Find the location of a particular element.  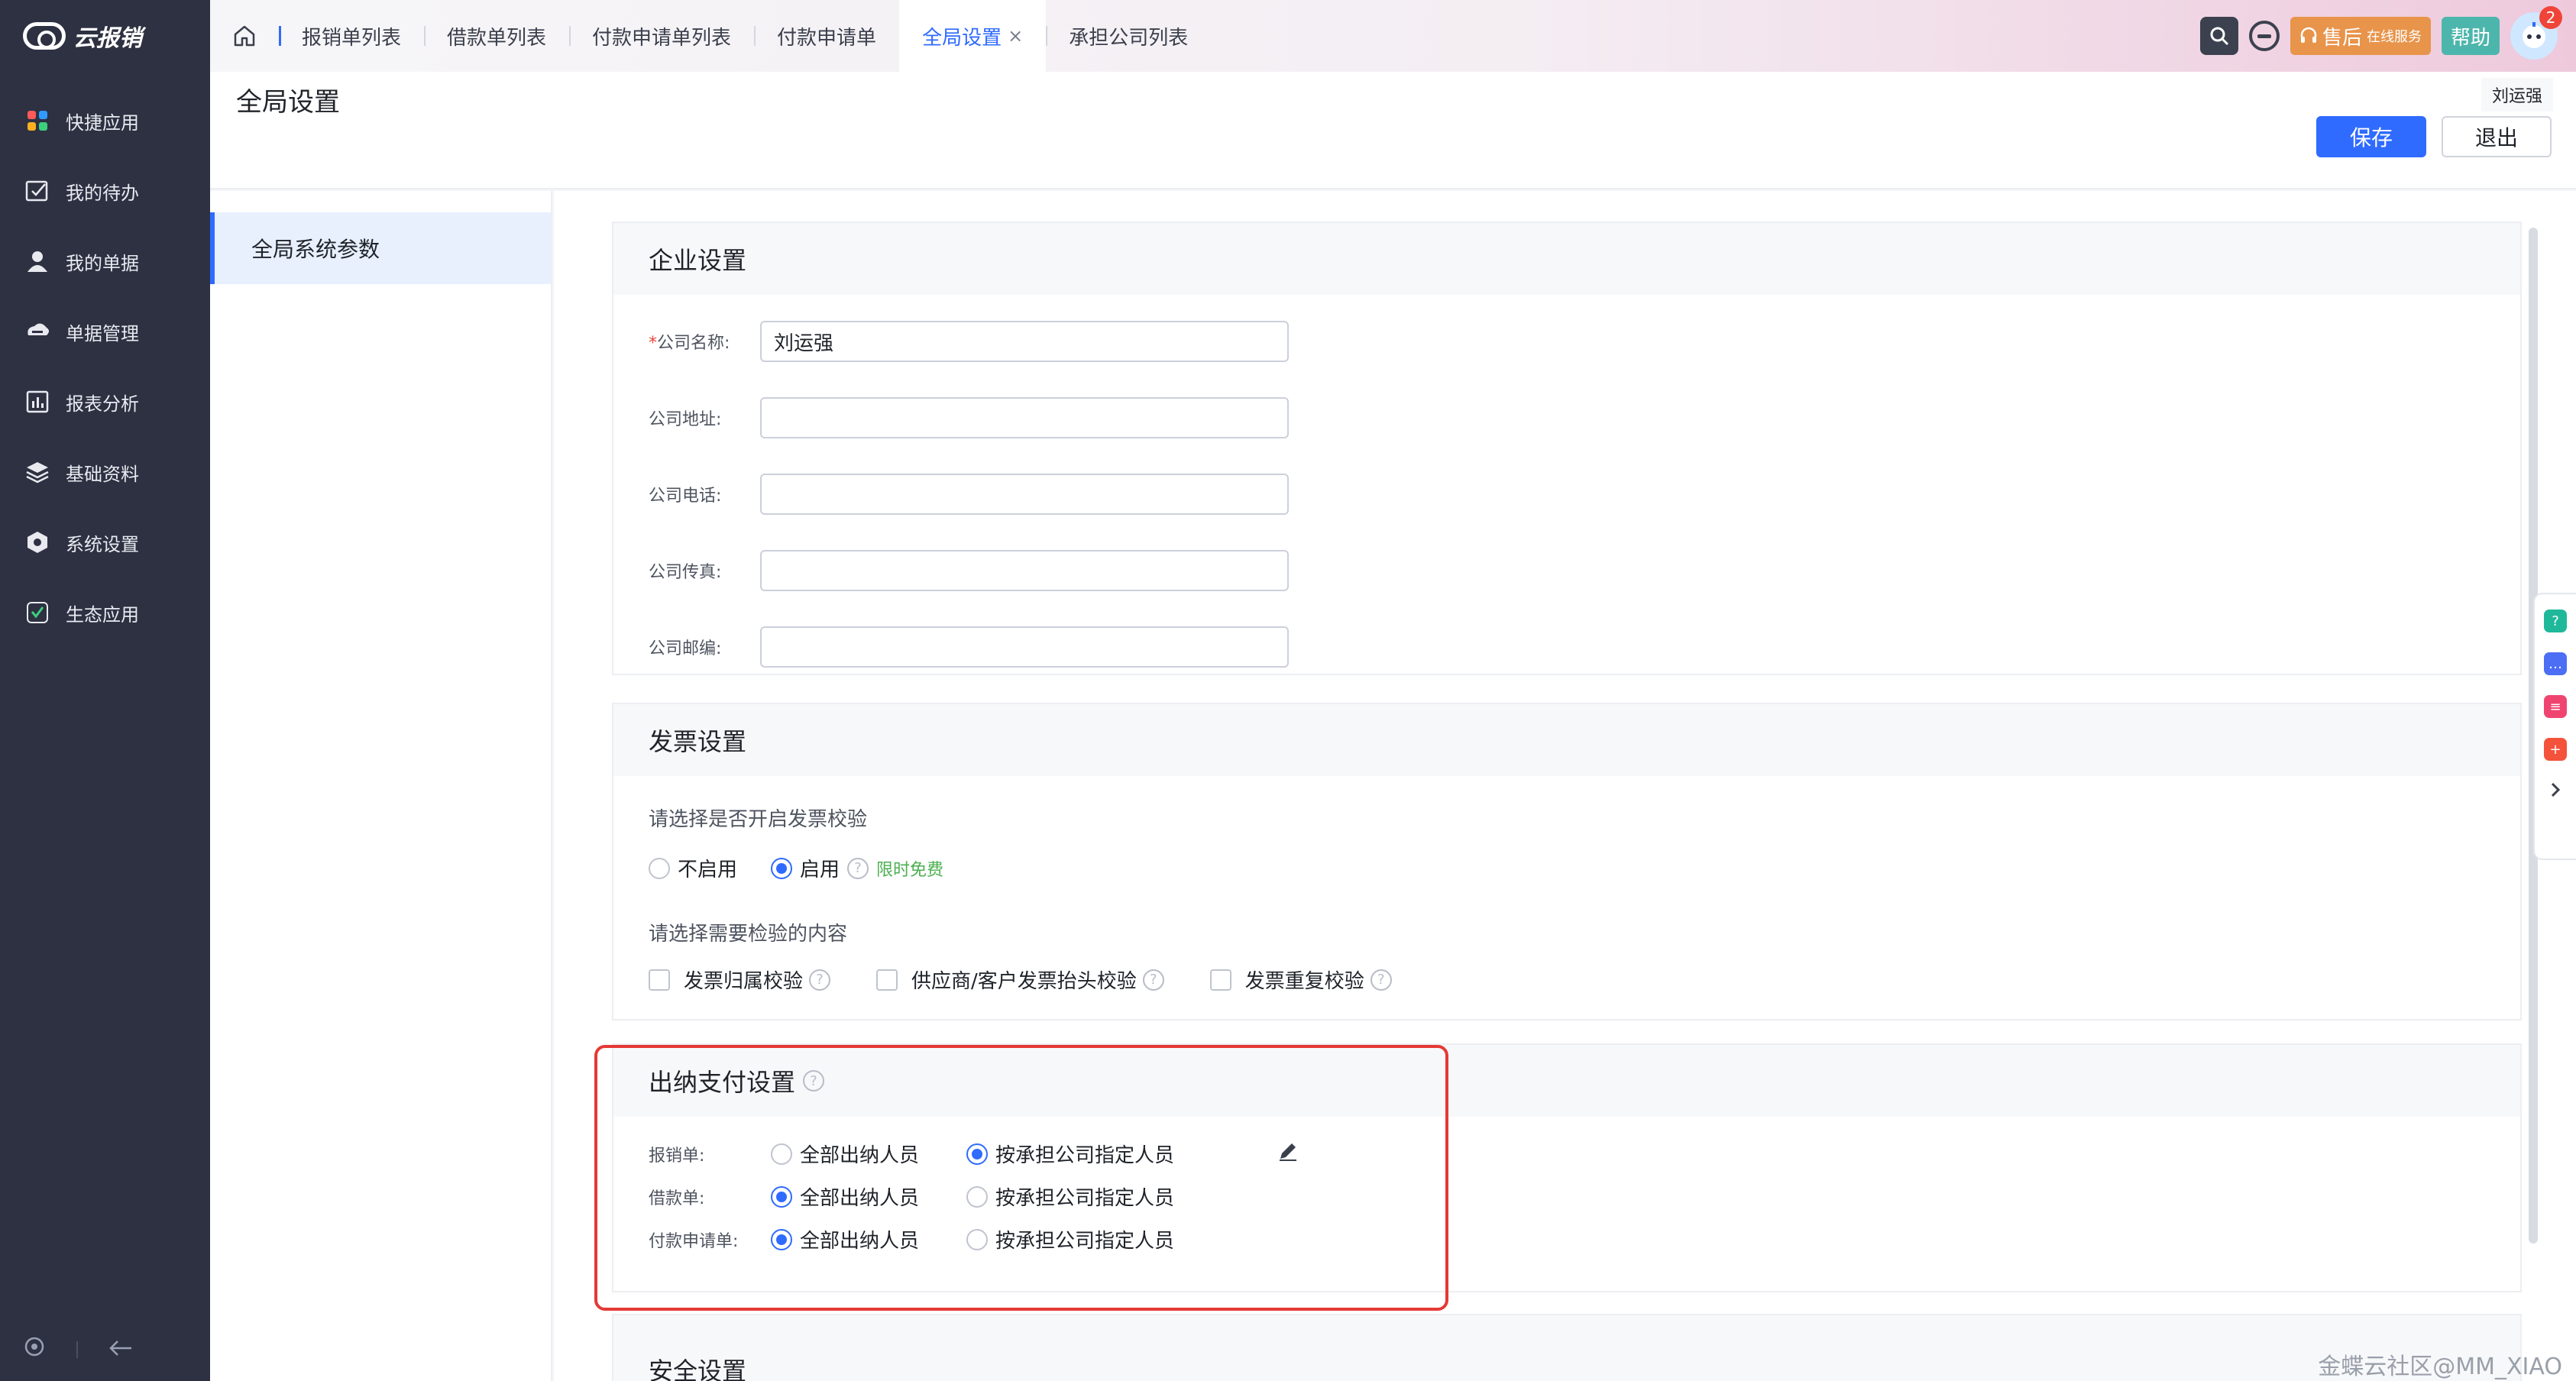

layers-icon is located at coordinates (37, 472).